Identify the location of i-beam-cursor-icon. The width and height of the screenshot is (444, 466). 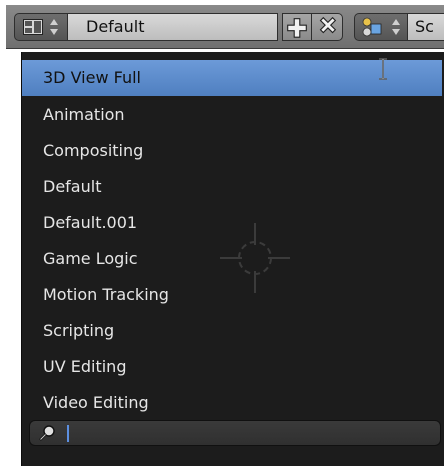
(383, 69).